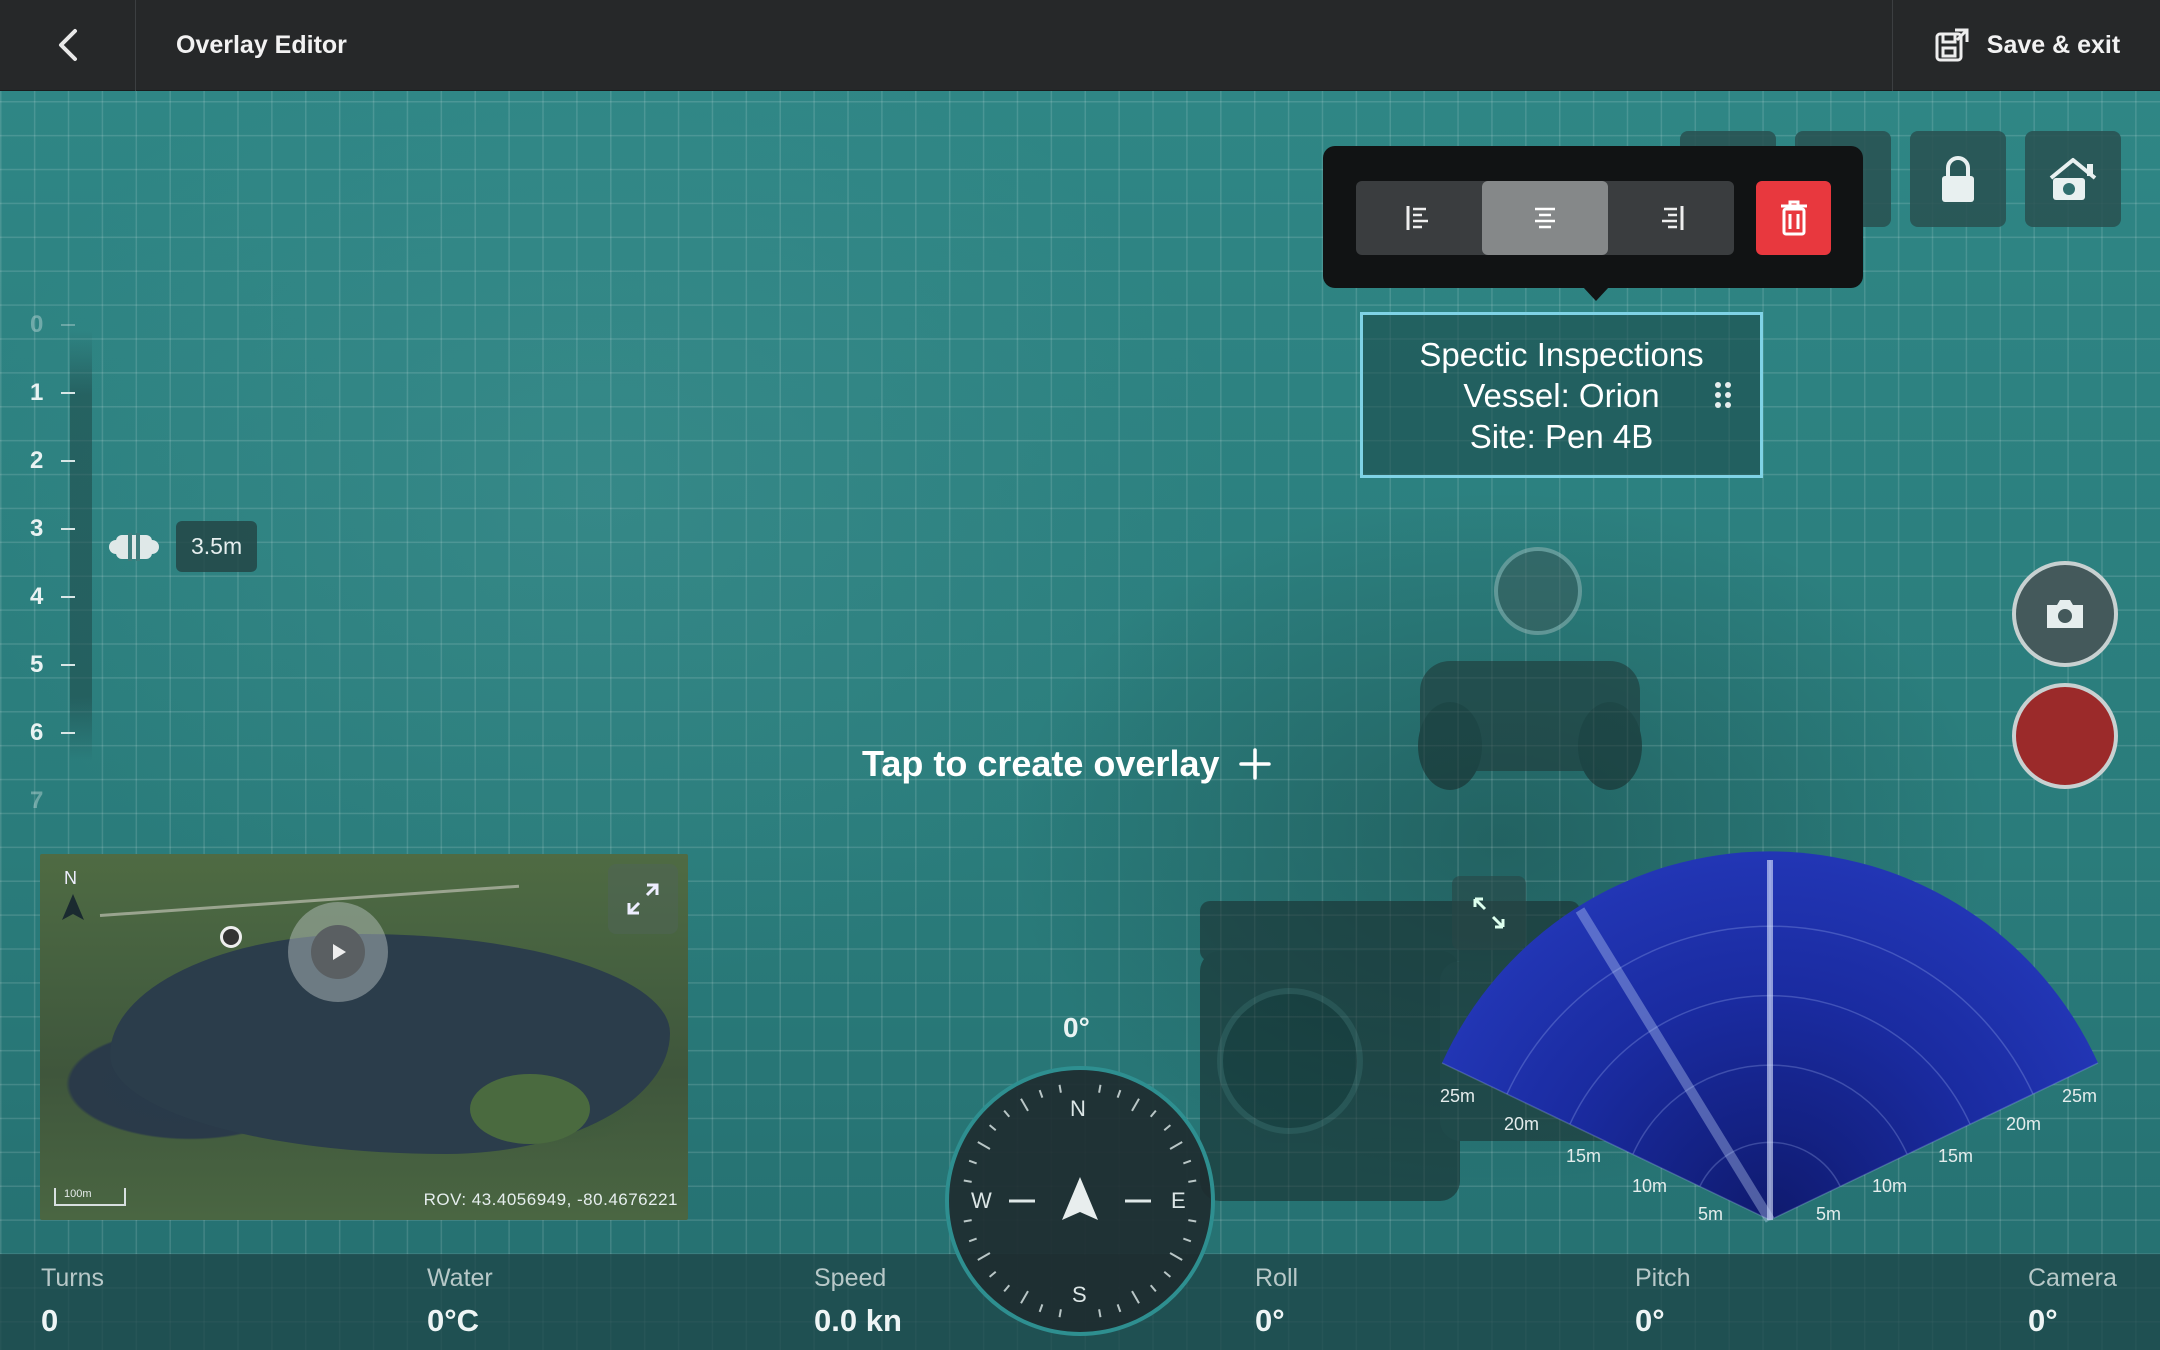  What do you see at coordinates (1080, 45) in the screenshot?
I see `top-bar: Overlay Editor Save & exit` at bounding box center [1080, 45].